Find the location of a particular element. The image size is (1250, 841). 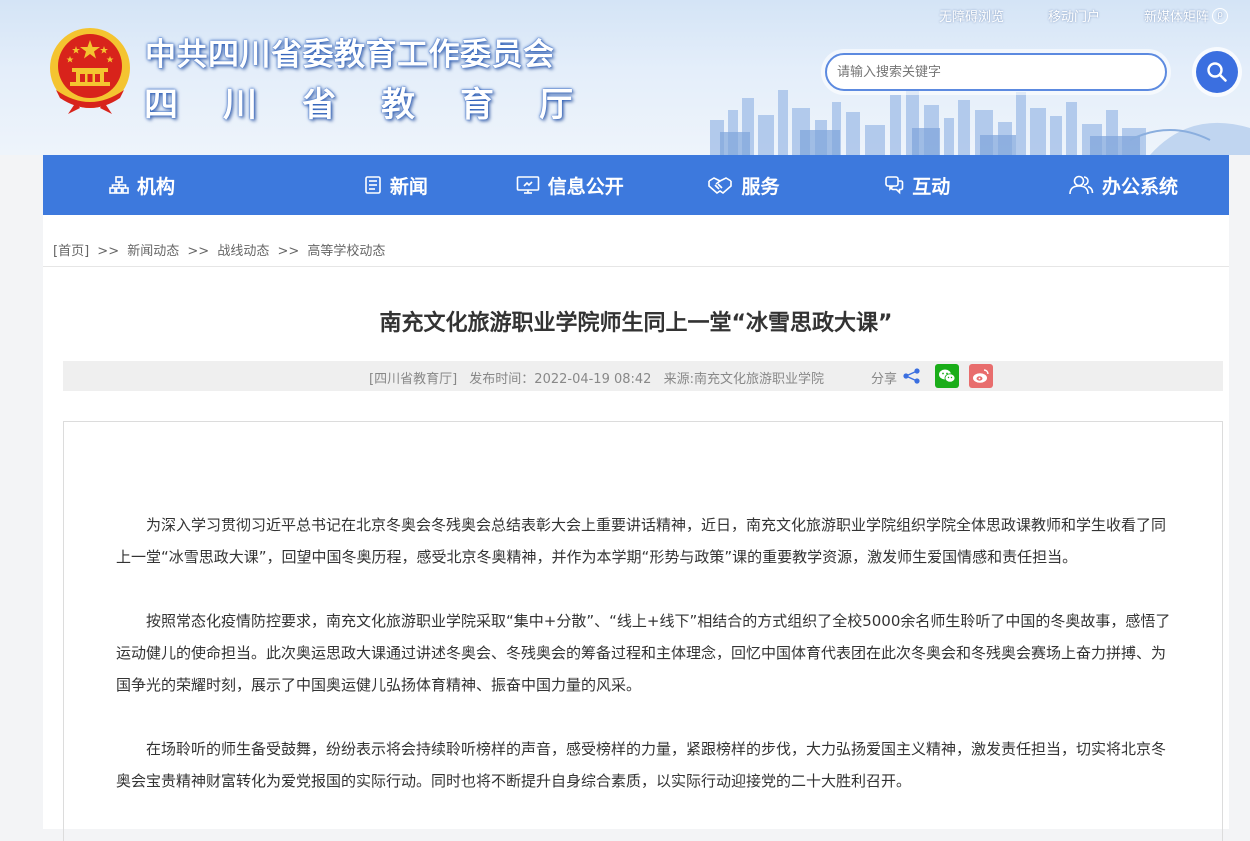

breadcrumb-universities: 高等学校动态 is located at coordinates (346, 251).